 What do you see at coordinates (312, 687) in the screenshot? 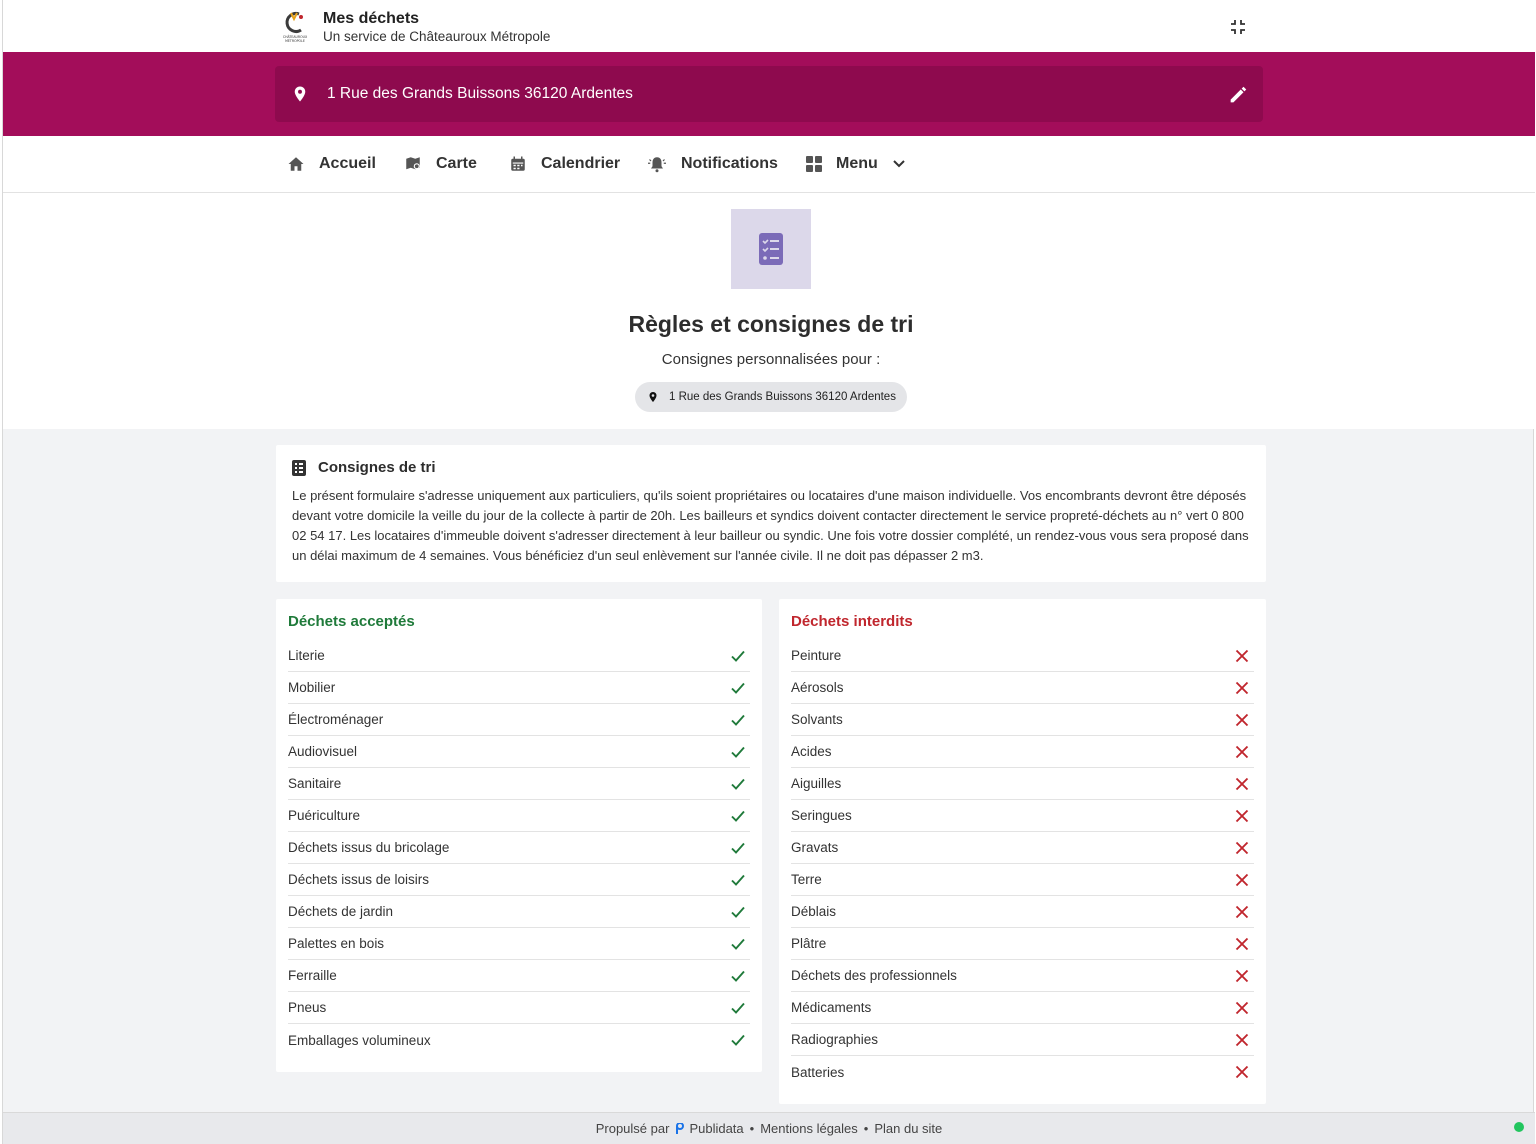
I see `list-item-label: Mobilier` at bounding box center [312, 687].